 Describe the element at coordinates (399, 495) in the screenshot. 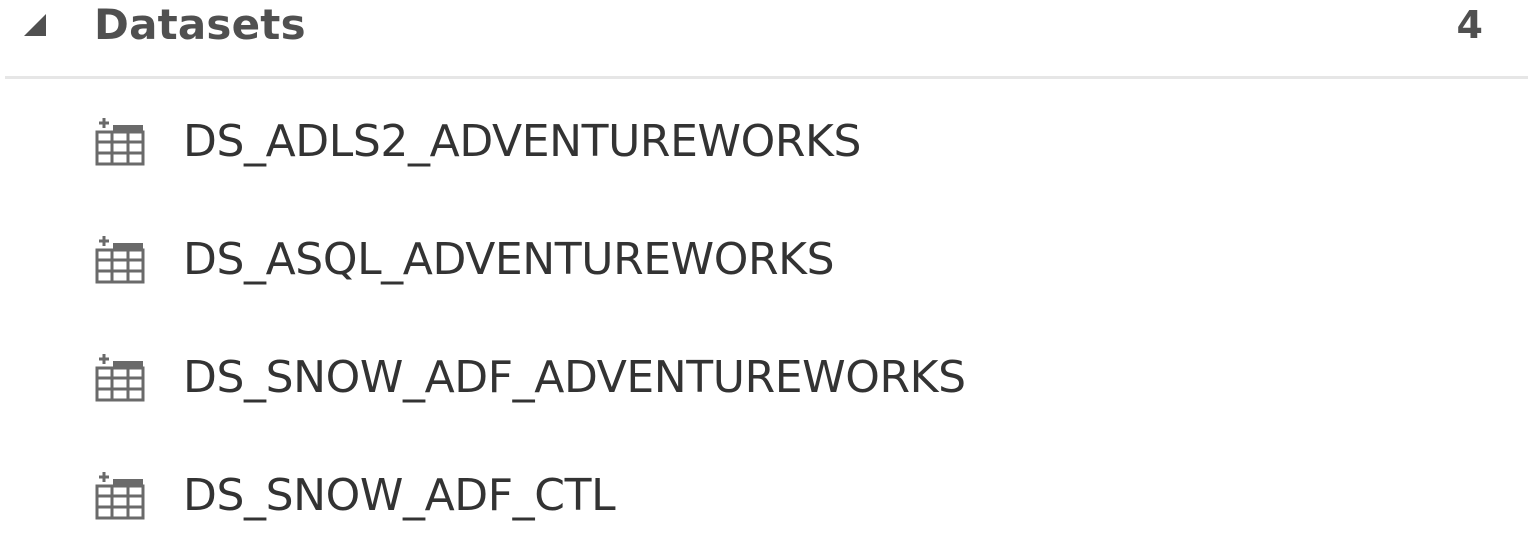

I see `dataset-label: DS_SNOW_ADF_CTL` at that location.